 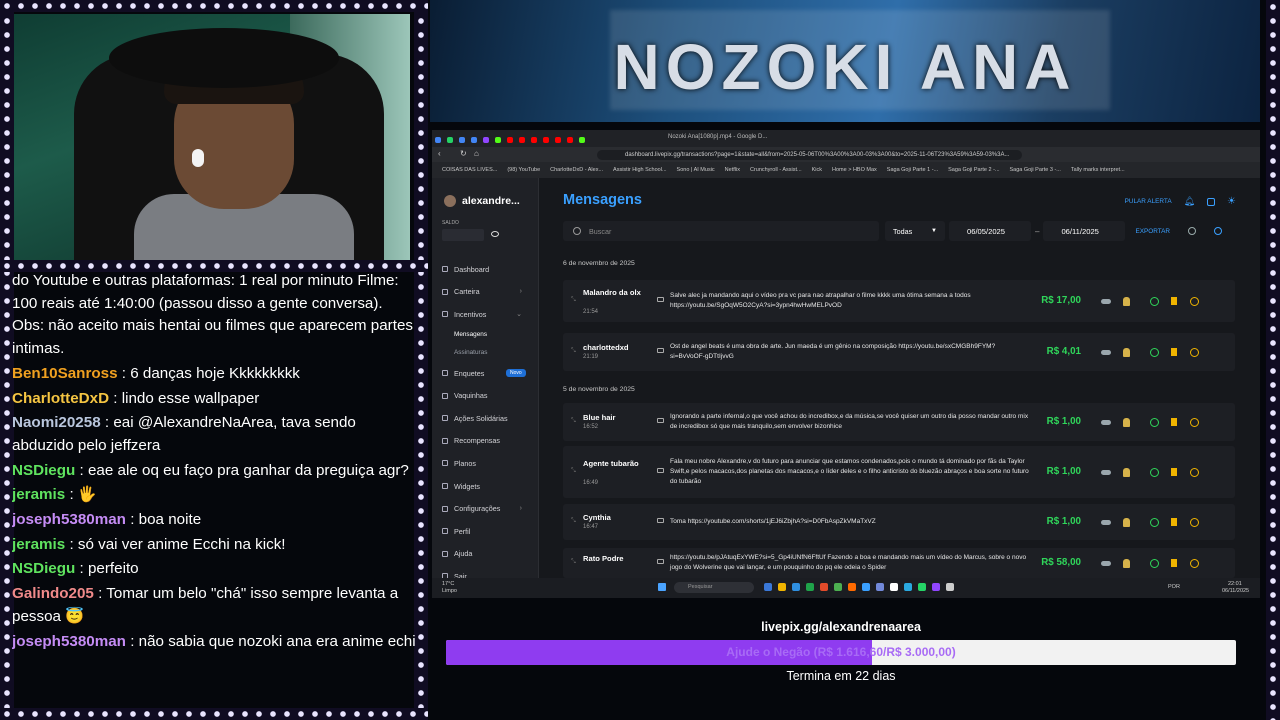 What do you see at coordinates (662, 587) in the screenshot?
I see `windows-start-icon` at bounding box center [662, 587].